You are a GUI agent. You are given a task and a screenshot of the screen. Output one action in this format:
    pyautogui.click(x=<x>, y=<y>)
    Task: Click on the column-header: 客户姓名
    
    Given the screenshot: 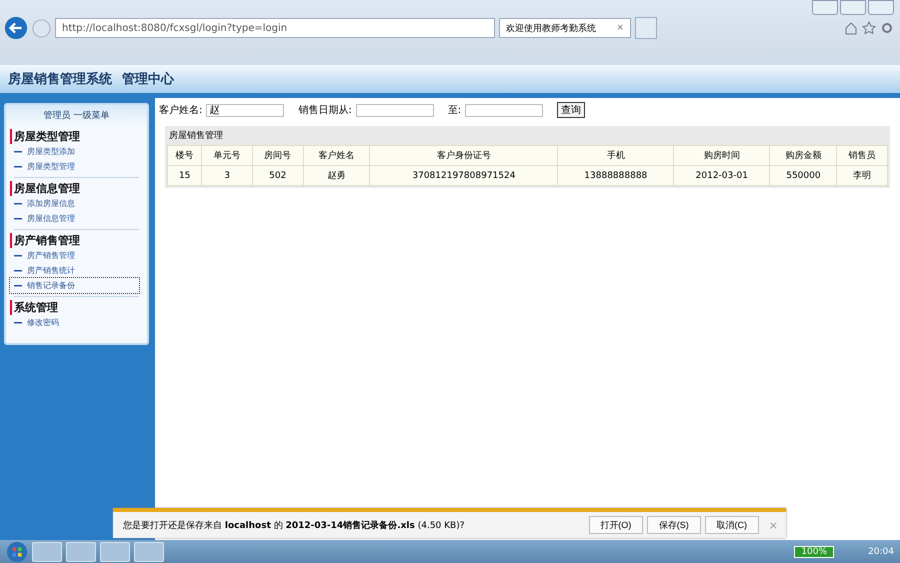 What is the action you would take?
    pyautogui.click(x=336, y=156)
    